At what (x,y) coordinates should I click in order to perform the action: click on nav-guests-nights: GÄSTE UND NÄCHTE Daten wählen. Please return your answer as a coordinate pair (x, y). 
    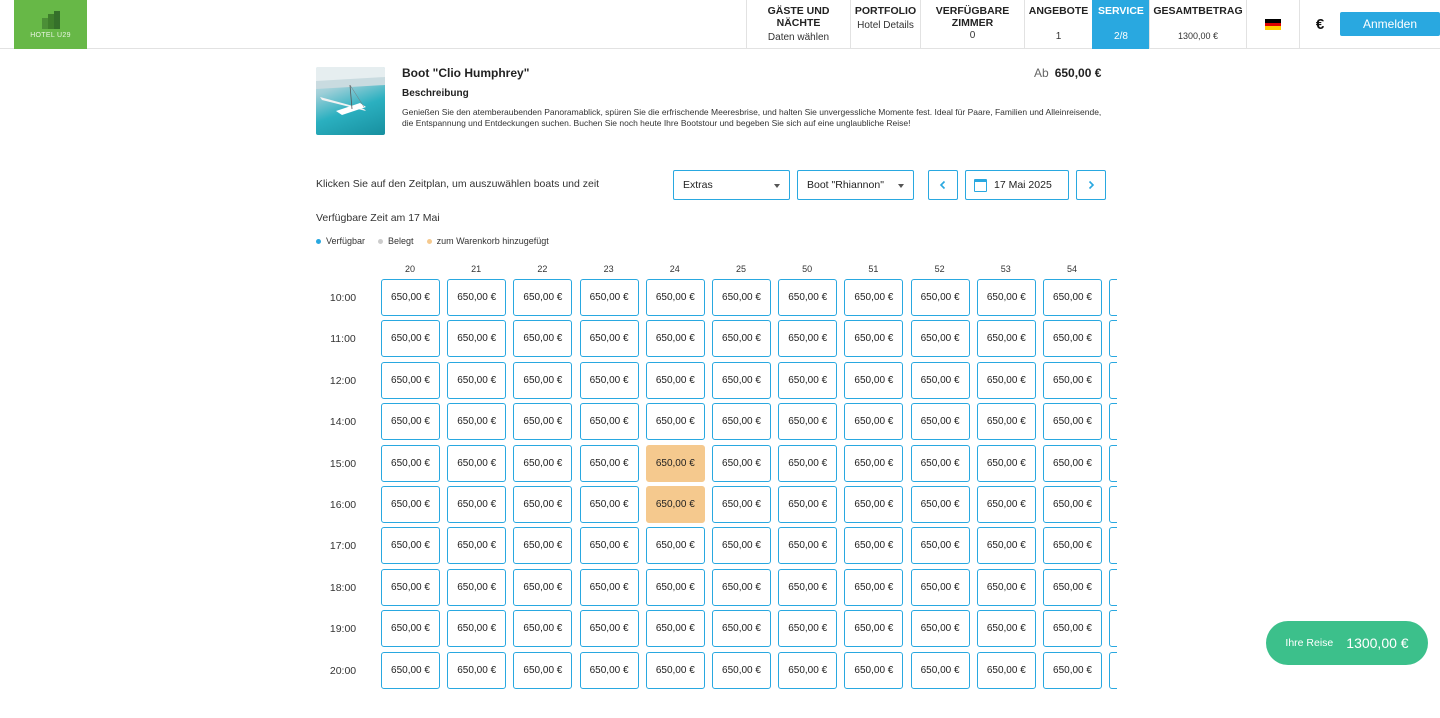
    Looking at the image, I should click on (798, 24).